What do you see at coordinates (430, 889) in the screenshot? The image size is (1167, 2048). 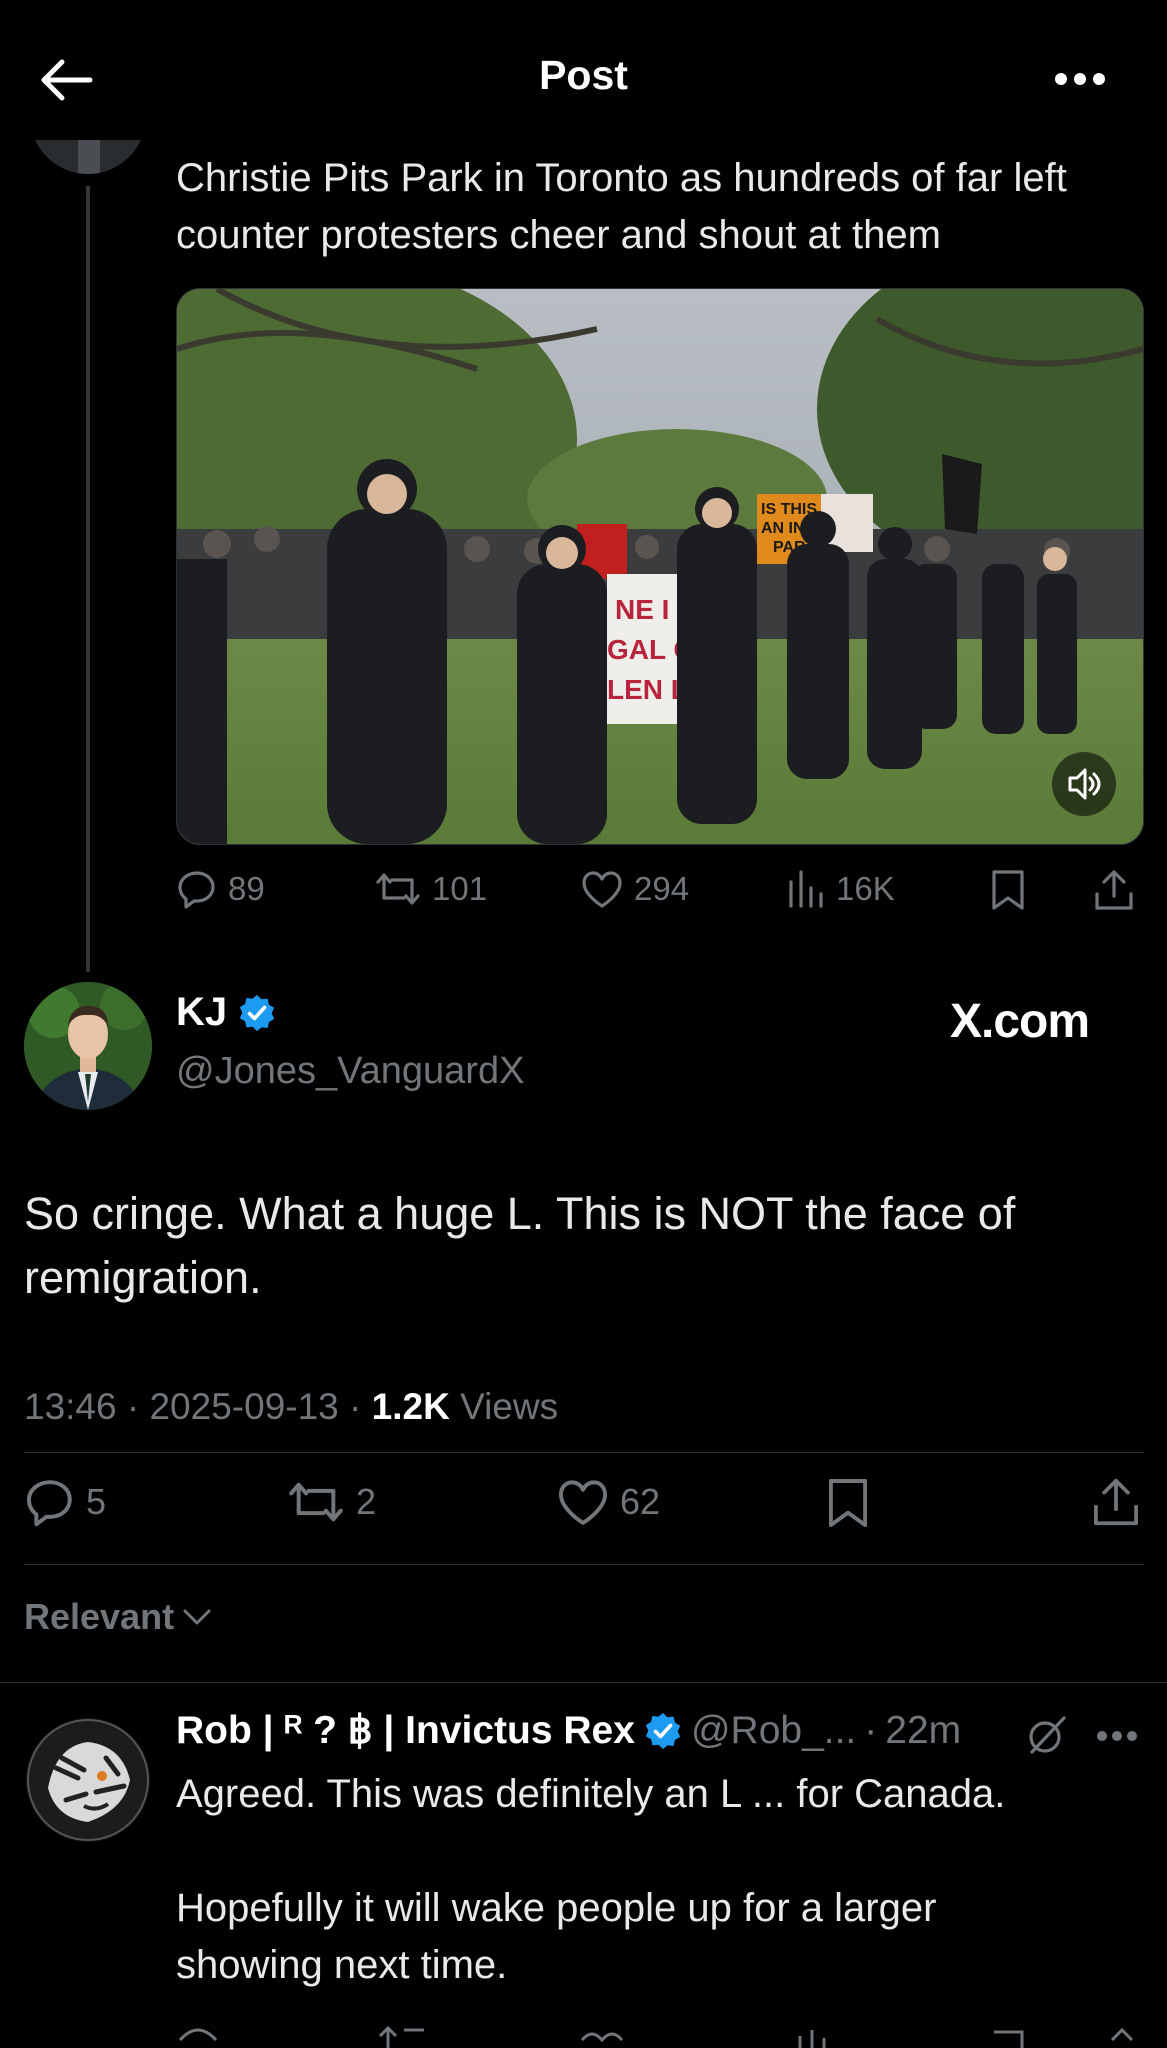 I see `prev-repost-button: 101` at bounding box center [430, 889].